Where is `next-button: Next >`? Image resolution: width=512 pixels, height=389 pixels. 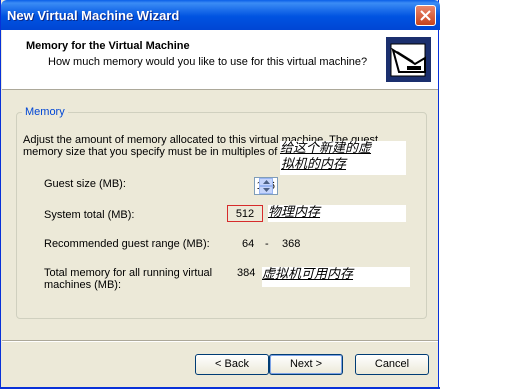 next-button: Next > is located at coordinates (306, 364).